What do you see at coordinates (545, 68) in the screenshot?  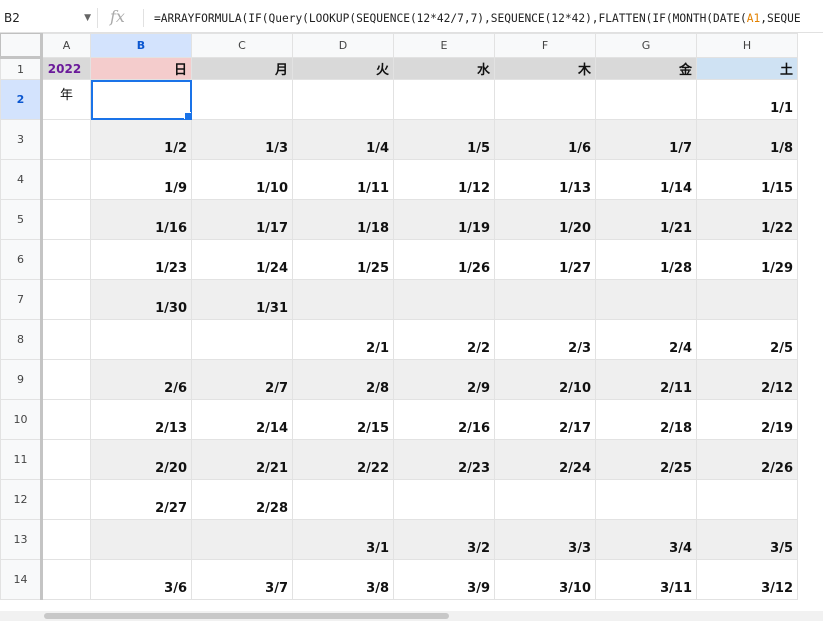 I see `weekday-header-cell: 木` at bounding box center [545, 68].